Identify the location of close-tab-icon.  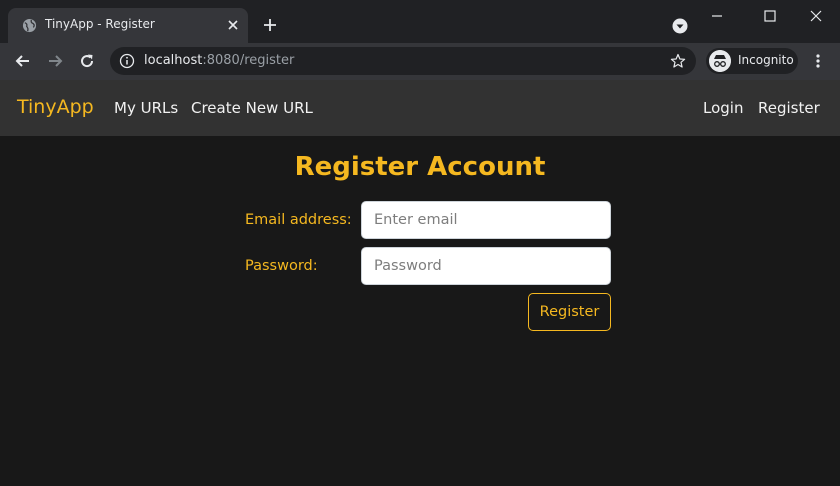
(233, 25).